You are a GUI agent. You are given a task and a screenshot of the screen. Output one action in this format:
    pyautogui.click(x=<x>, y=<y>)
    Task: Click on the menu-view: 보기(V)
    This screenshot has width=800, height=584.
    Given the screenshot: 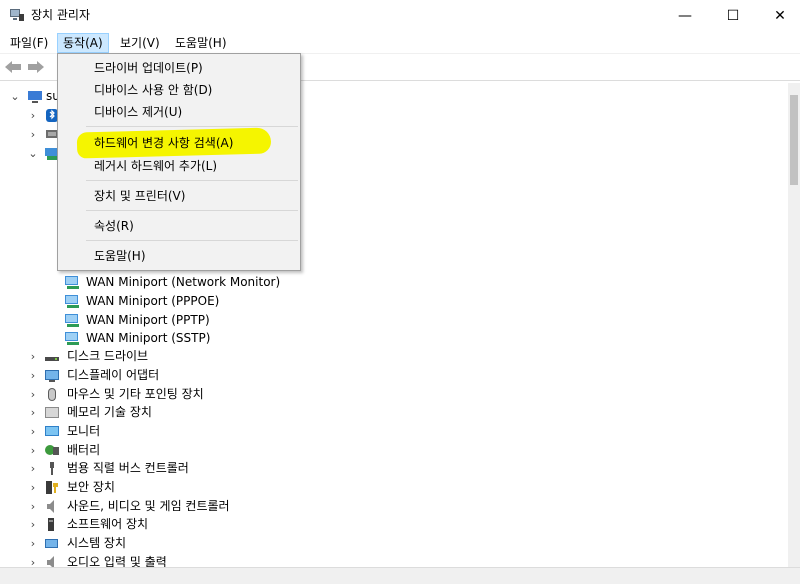 What is the action you would take?
    pyautogui.click(x=140, y=43)
    